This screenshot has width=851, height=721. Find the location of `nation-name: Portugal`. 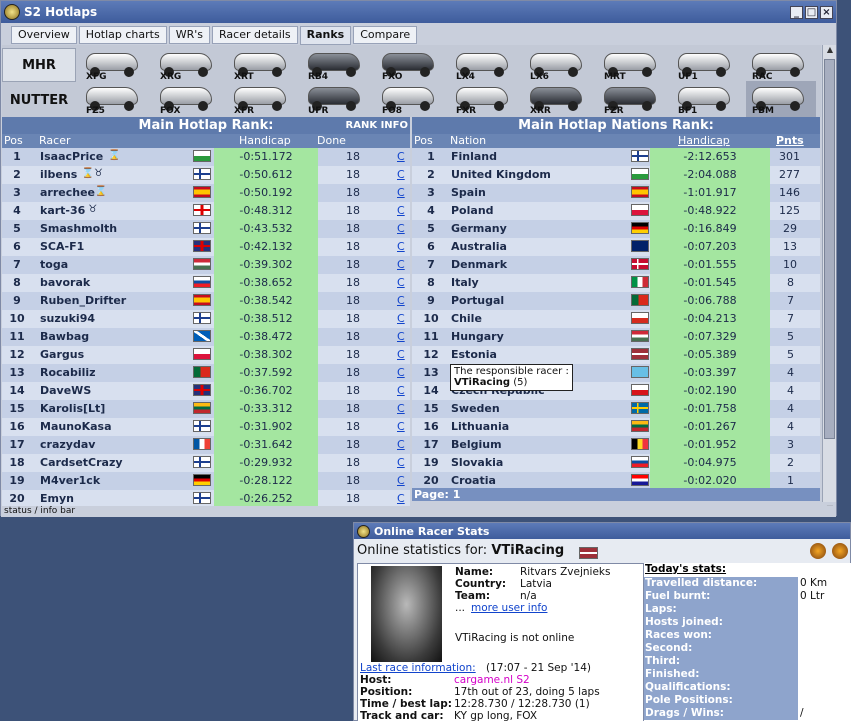

nation-name: Portugal is located at coordinates (477, 300).